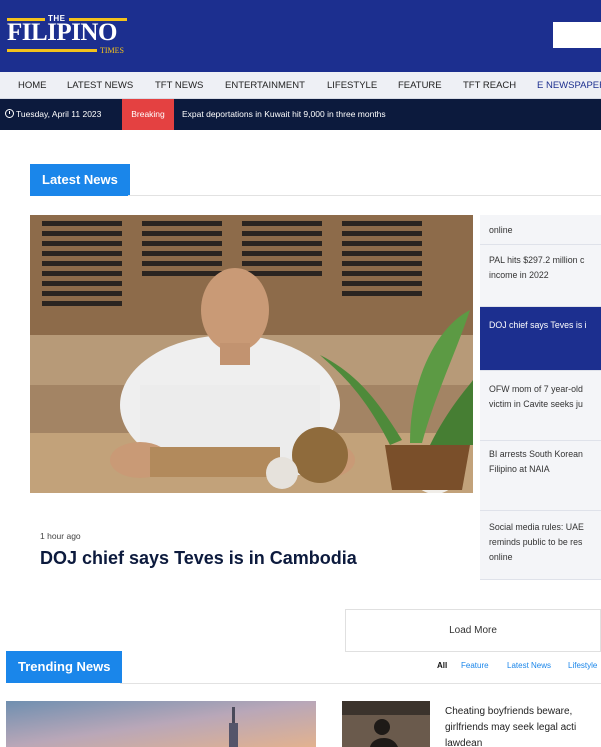  Describe the element at coordinates (475, 665) in the screenshot. I see `tab-feature: Feature` at that location.